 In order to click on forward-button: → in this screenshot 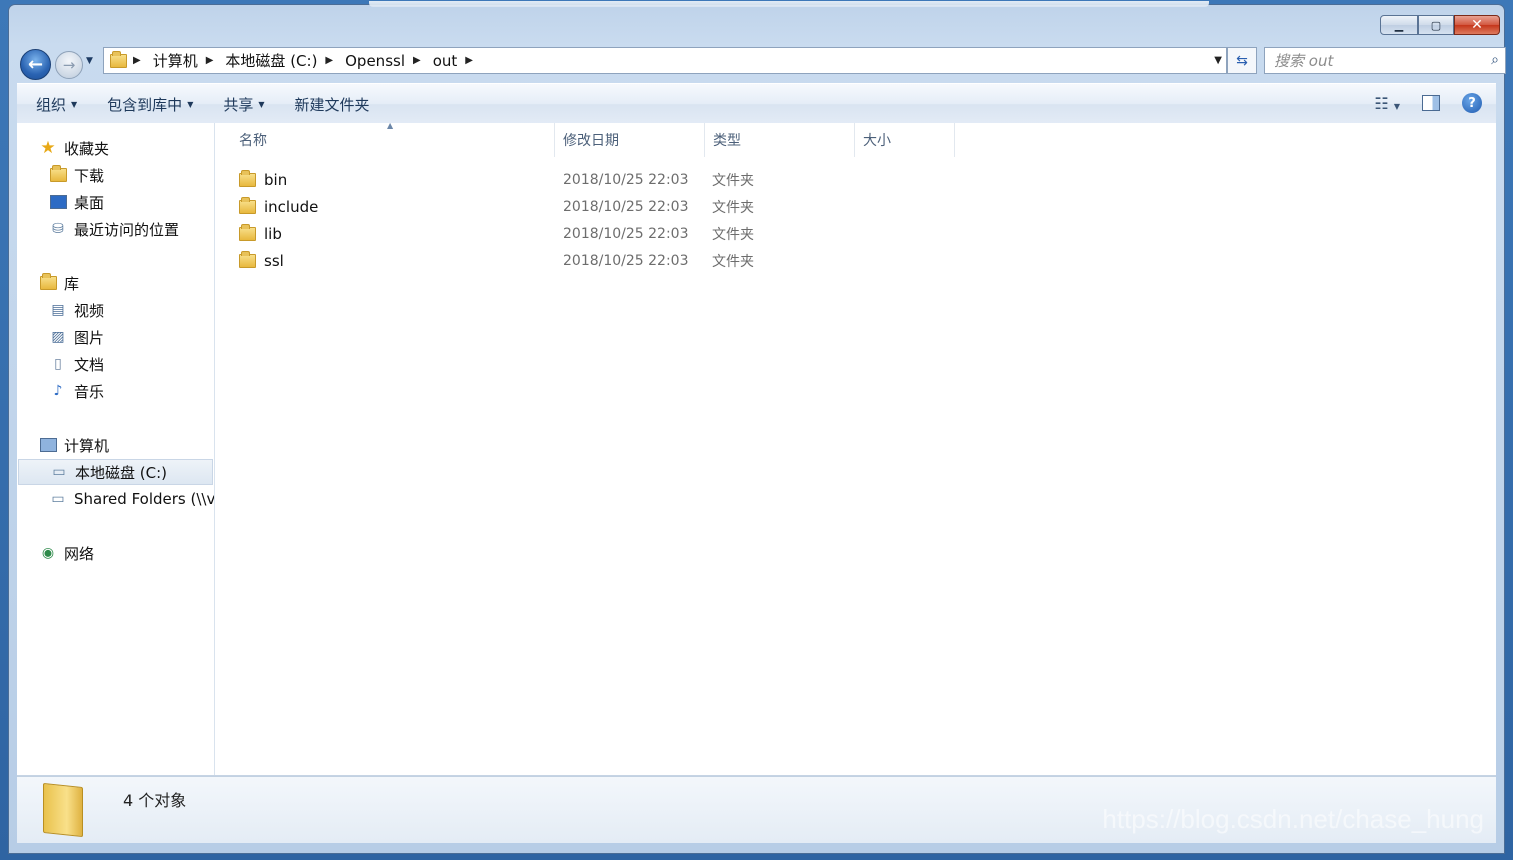, I will do `click(69, 65)`.